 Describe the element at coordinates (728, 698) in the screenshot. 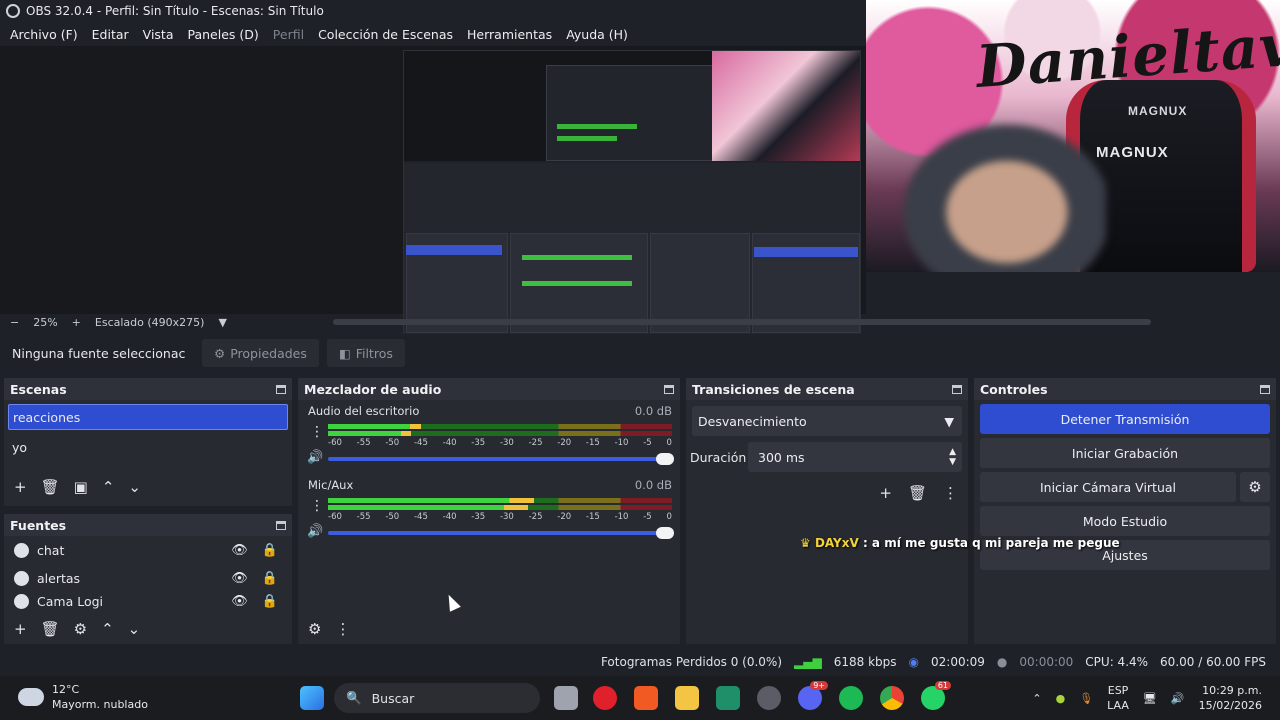

I see `app-icon` at that location.